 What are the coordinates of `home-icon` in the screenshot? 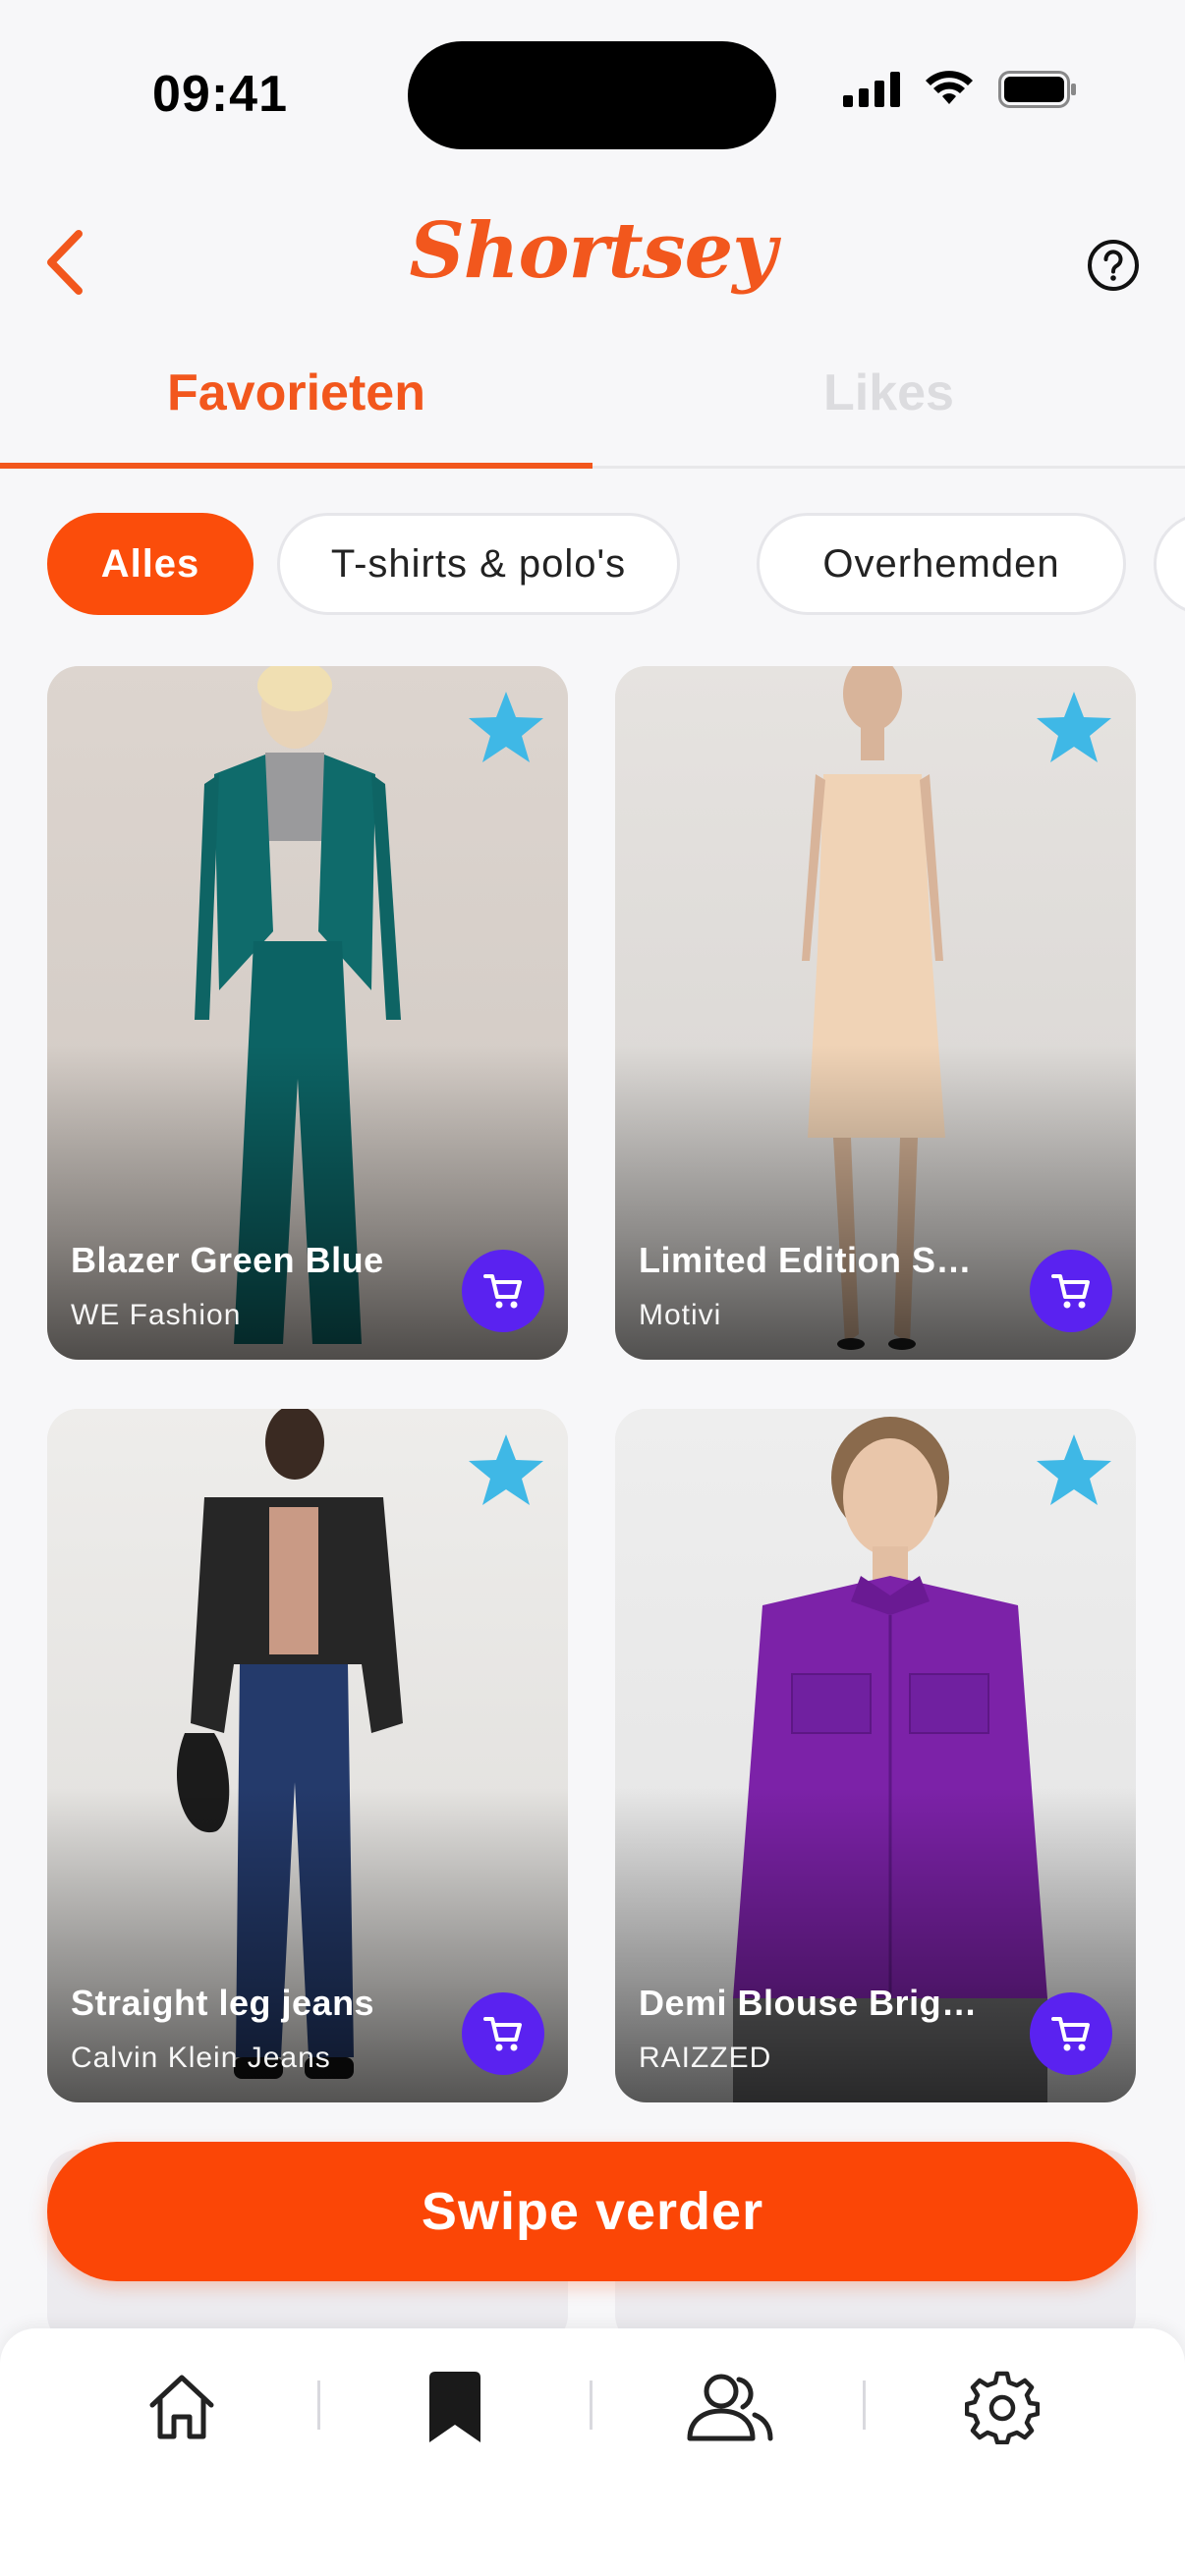 It's located at (182, 2407).